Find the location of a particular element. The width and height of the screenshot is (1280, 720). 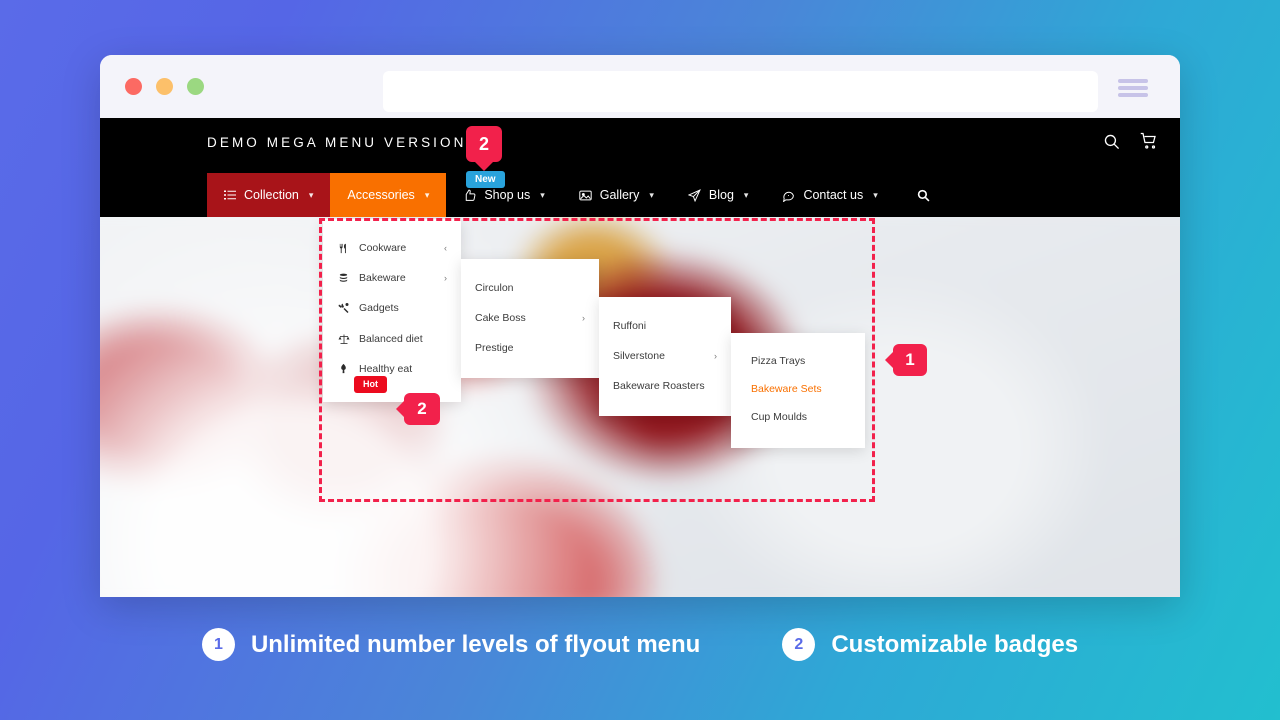

nav-item-gallery: Gallery ▾ is located at coordinates (616, 195).